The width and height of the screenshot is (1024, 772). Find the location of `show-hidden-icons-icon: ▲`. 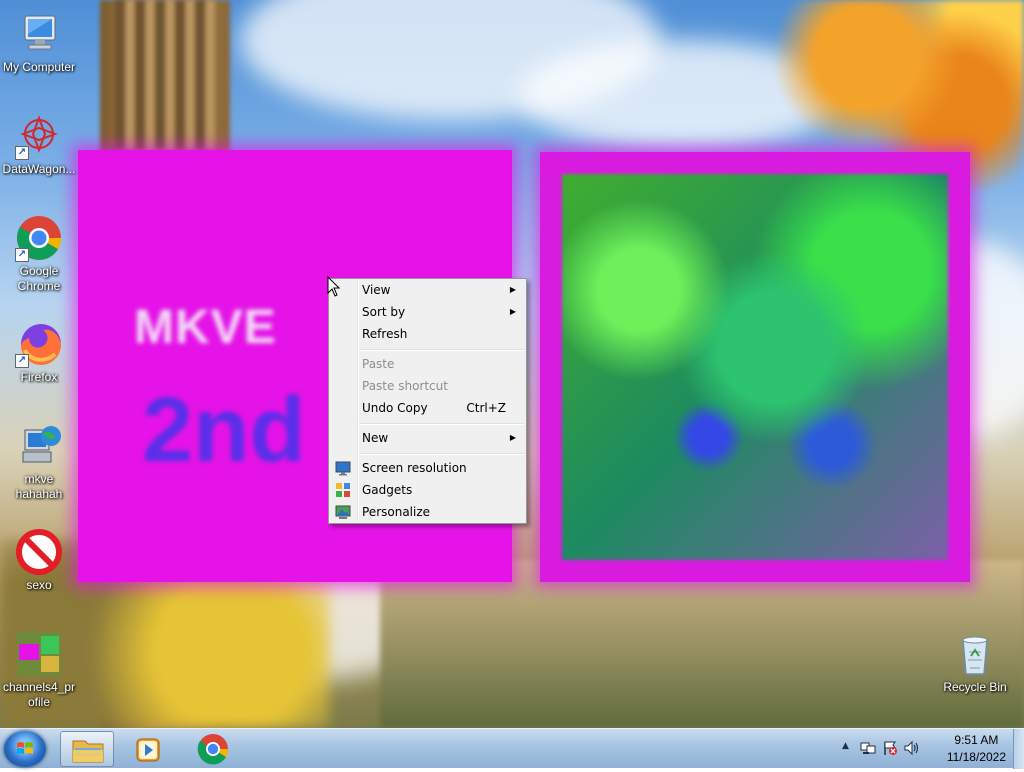

show-hidden-icons-icon: ▲ is located at coordinates (845, 746).